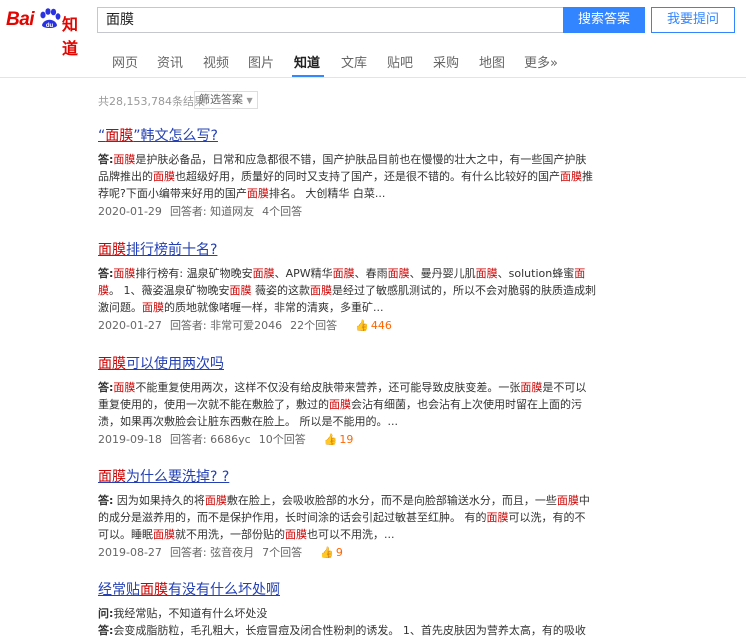 Image resolution: width=746 pixels, height=639 pixels. Describe the element at coordinates (353, 477) in the screenshot. I see `result-title-link: 面膜为什么要洗掉? ?` at that location.